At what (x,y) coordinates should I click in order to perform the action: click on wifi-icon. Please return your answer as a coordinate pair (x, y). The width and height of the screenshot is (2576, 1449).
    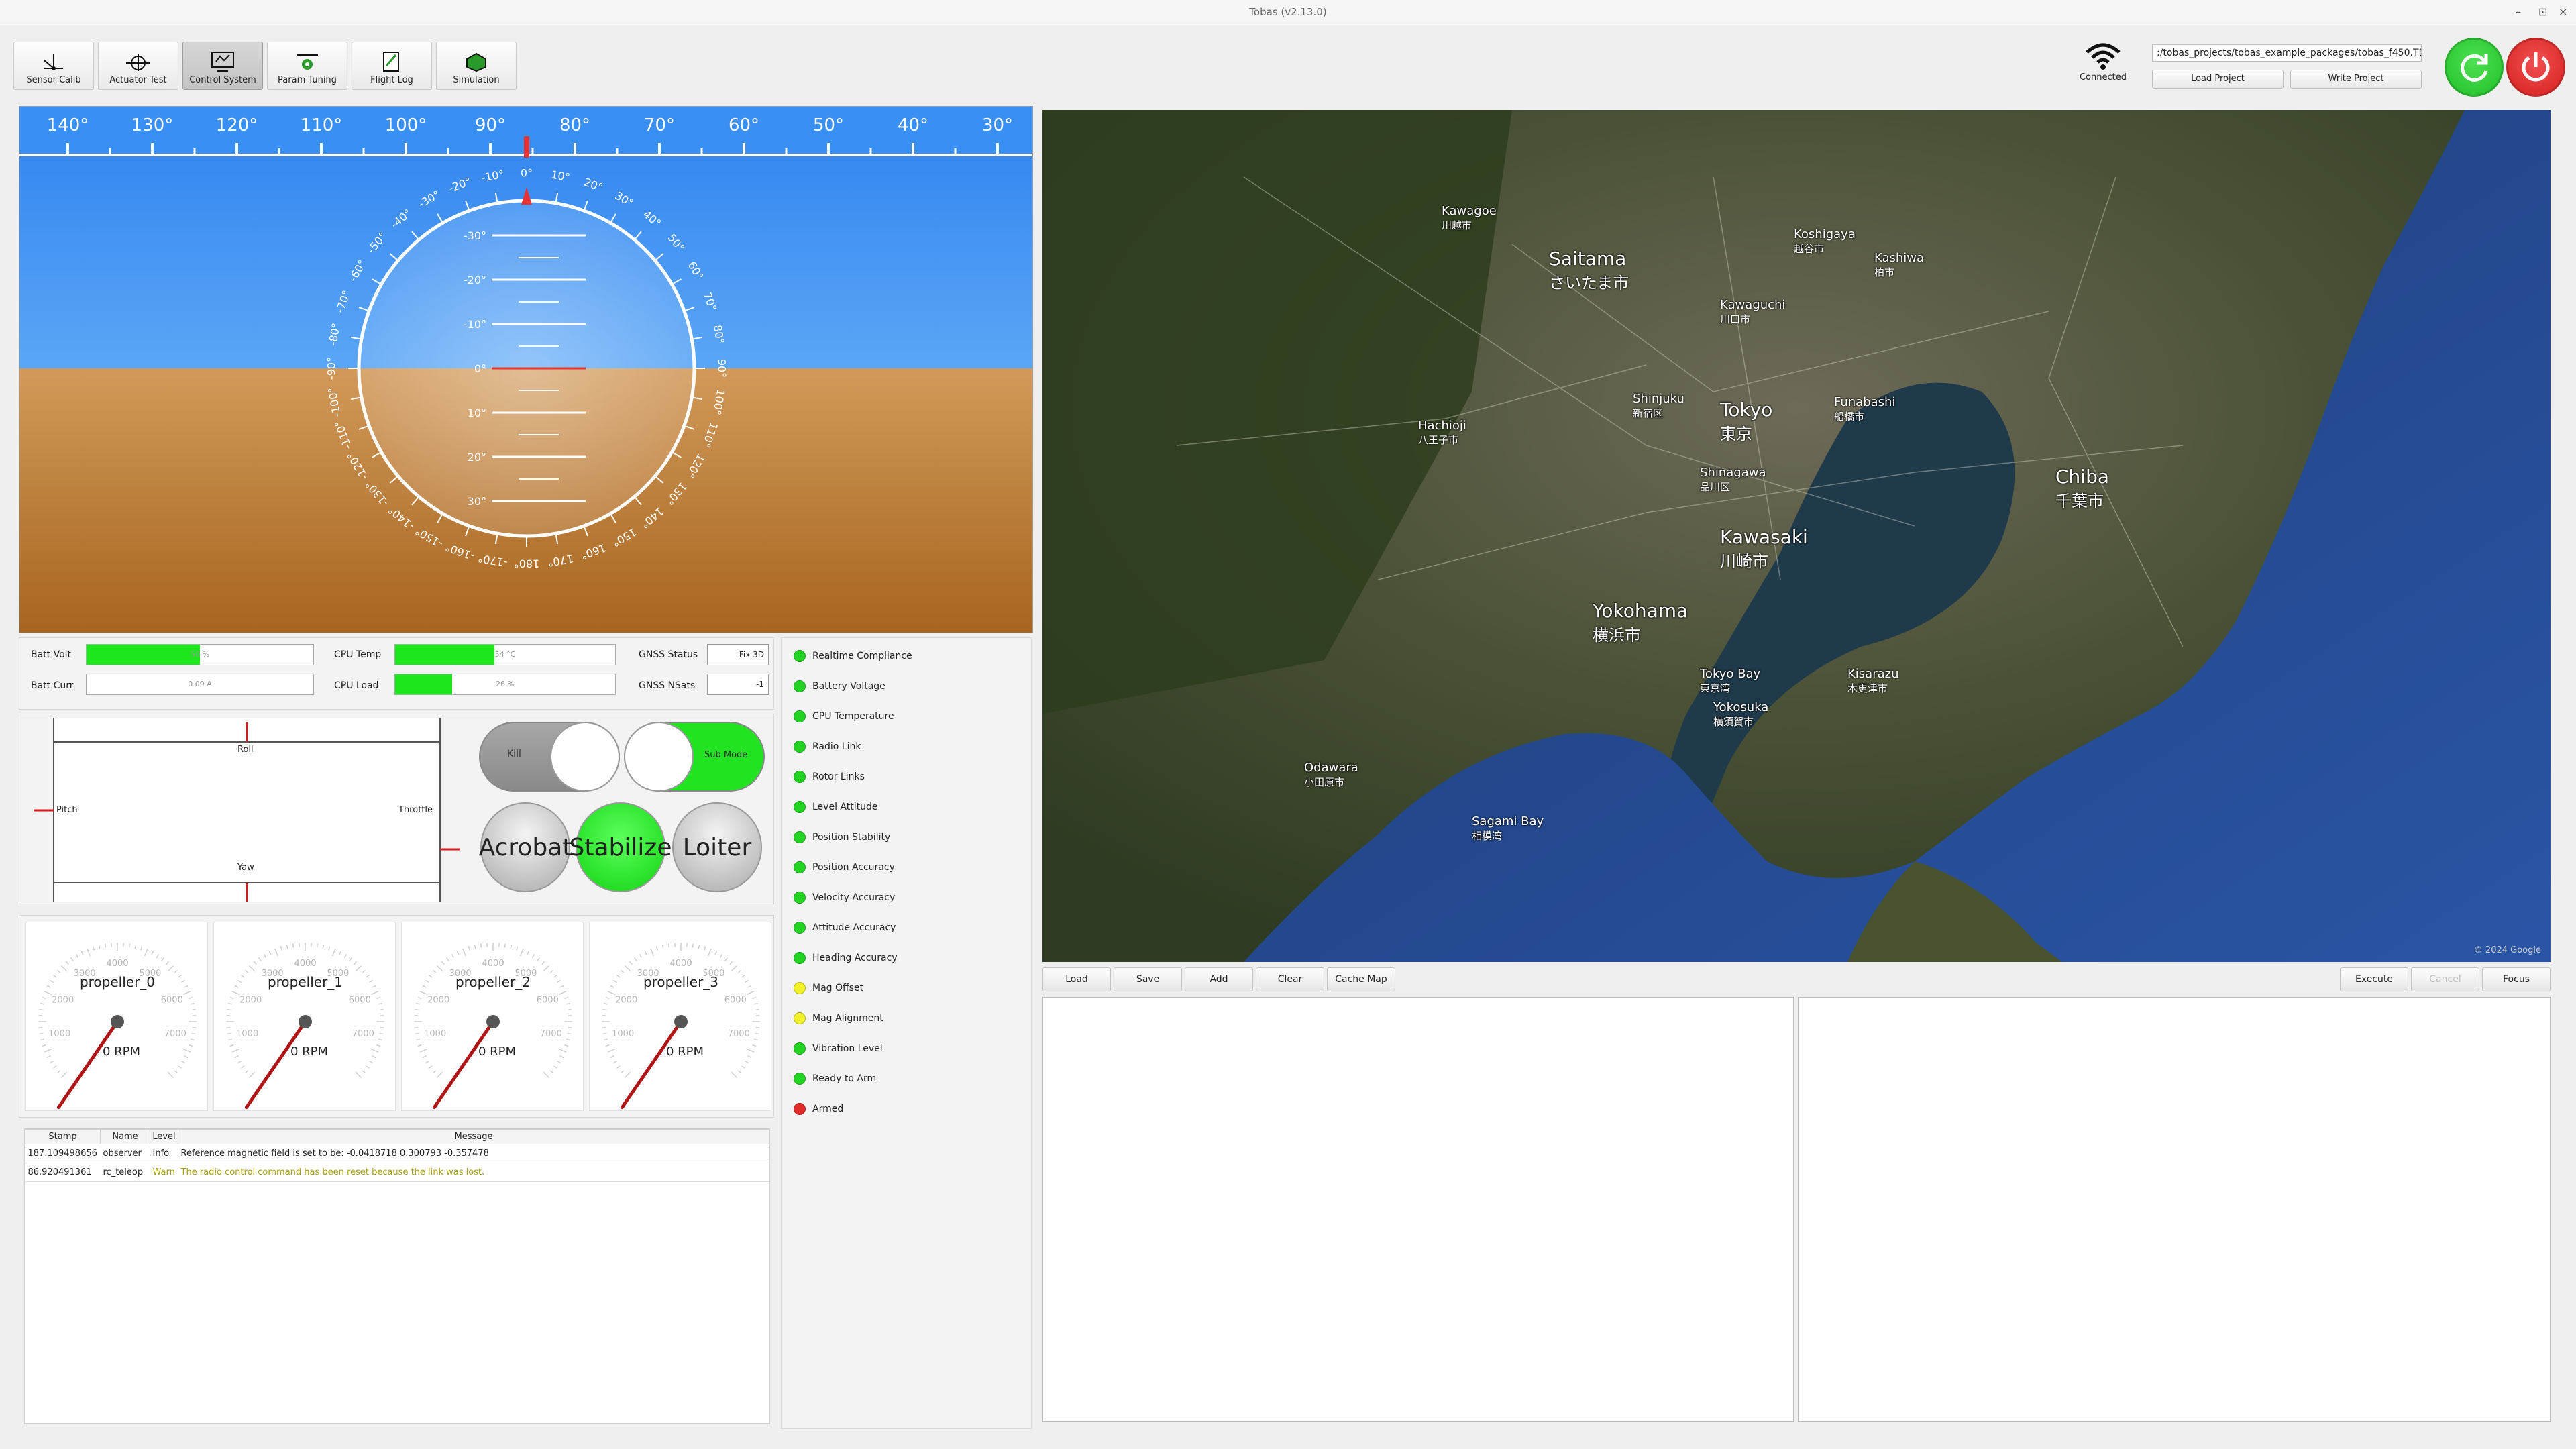
    Looking at the image, I should click on (2103, 56).